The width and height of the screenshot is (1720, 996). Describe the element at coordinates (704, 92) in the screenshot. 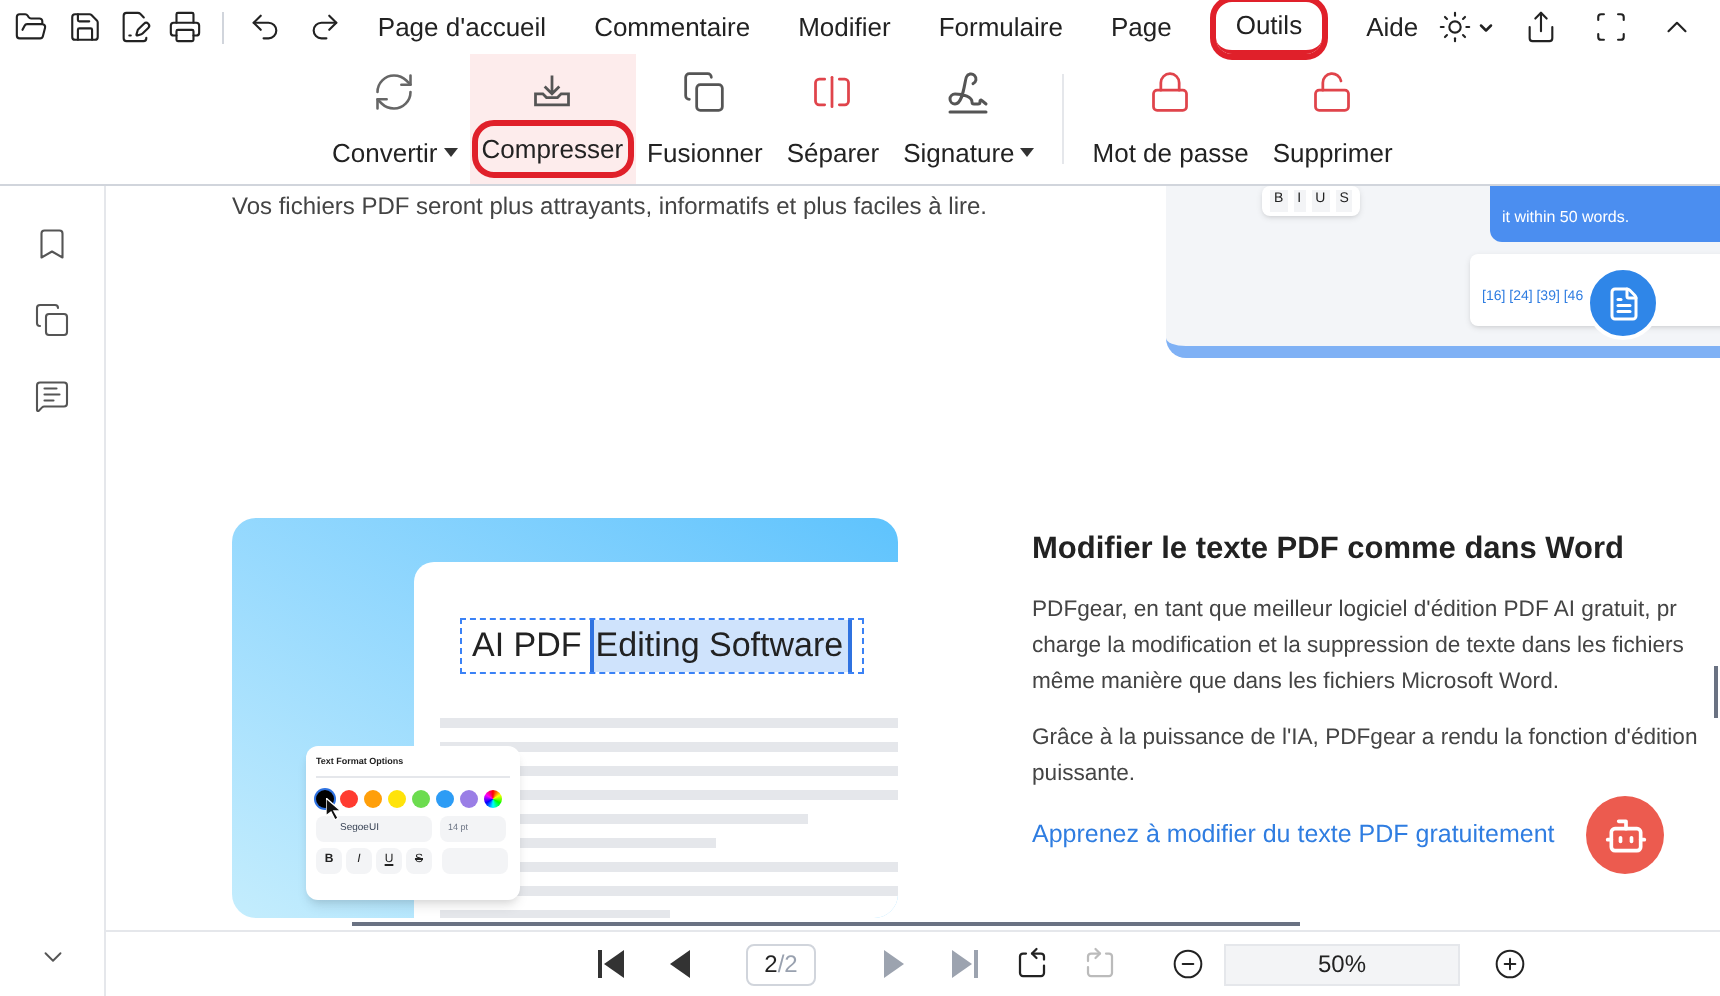

I see `merge-tool-icon` at that location.